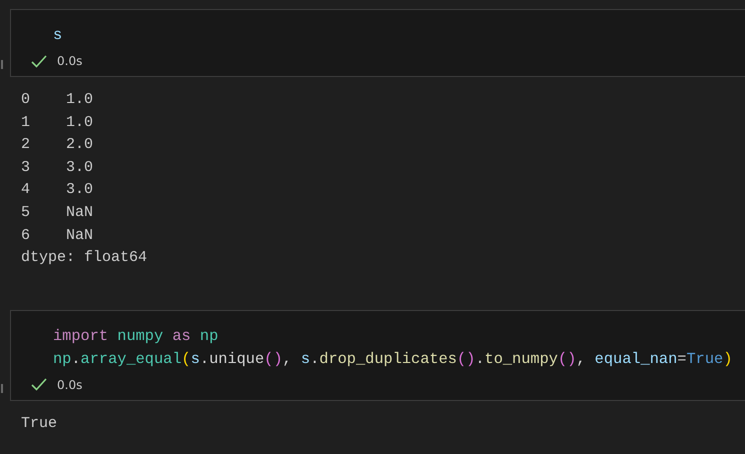 The height and width of the screenshot is (454, 745). I want to click on output-line: 2 2.0, so click(57, 145).